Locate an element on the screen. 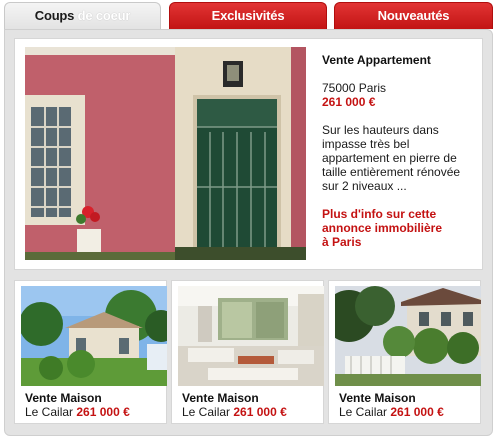 This screenshot has width=497, height=438. more-info-line-1: Plus d'info sur cette is located at coordinates (379, 214).